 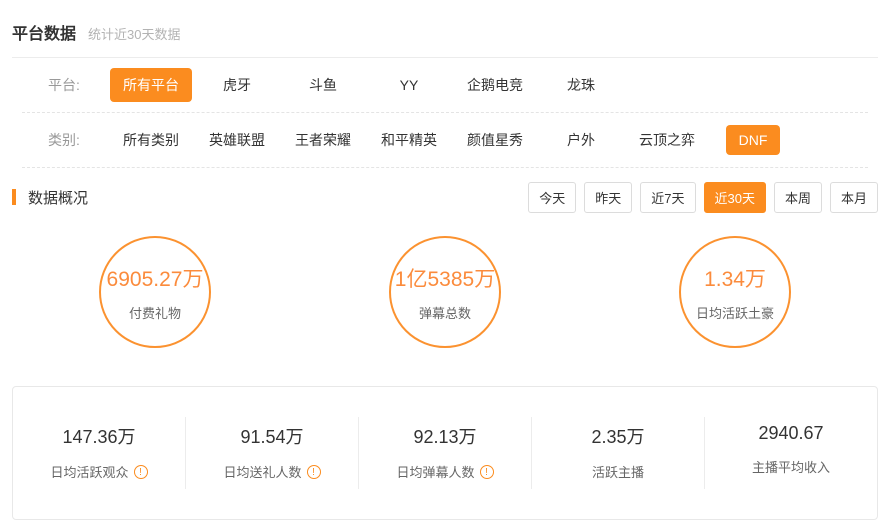 I want to click on metric-circle: 1亿5385万 弹幕总数, so click(x=445, y=292).